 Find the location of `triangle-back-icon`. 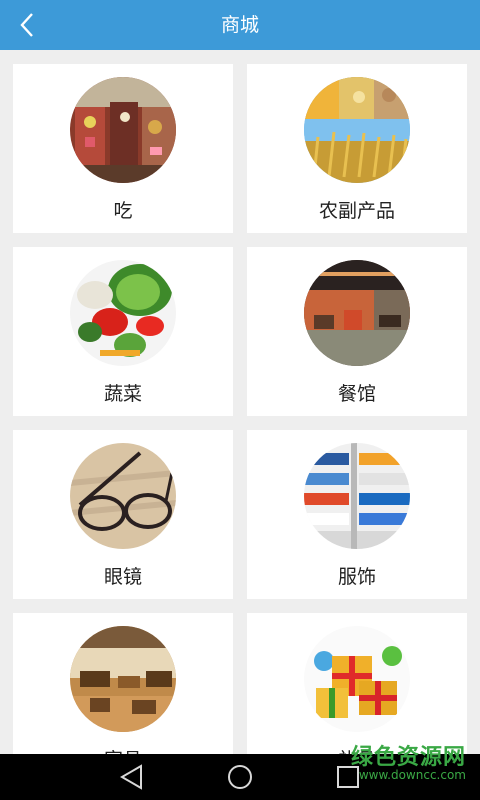

triangle-back-icon is located at coordinates (131, 777).